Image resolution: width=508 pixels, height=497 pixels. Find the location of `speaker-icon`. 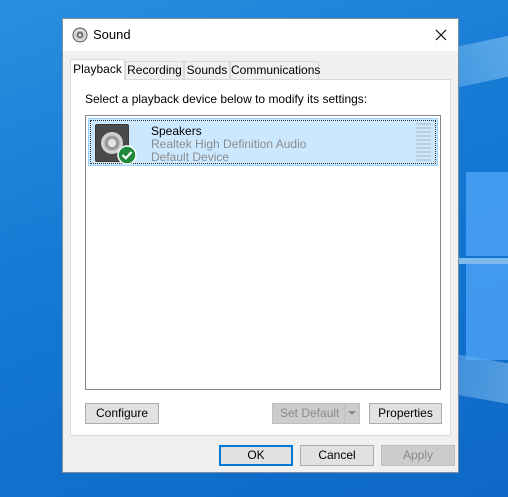

speaker-icon is located at coordinates (116, 144).